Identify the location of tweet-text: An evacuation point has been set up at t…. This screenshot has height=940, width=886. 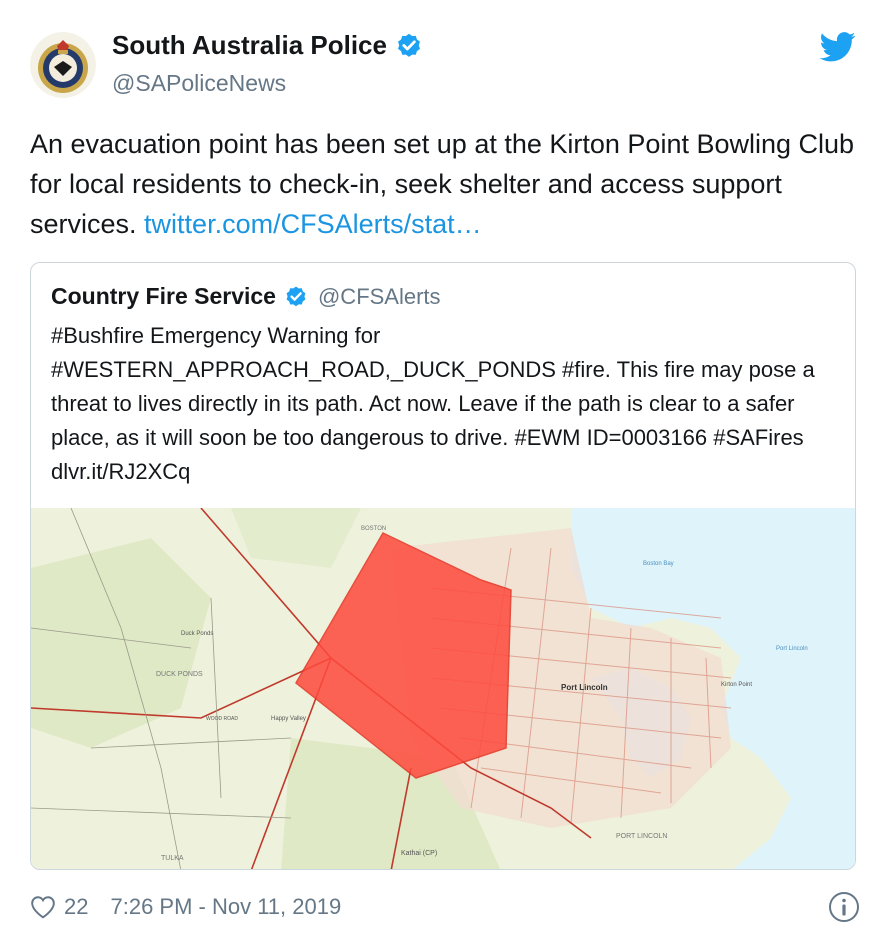
(445, 184).